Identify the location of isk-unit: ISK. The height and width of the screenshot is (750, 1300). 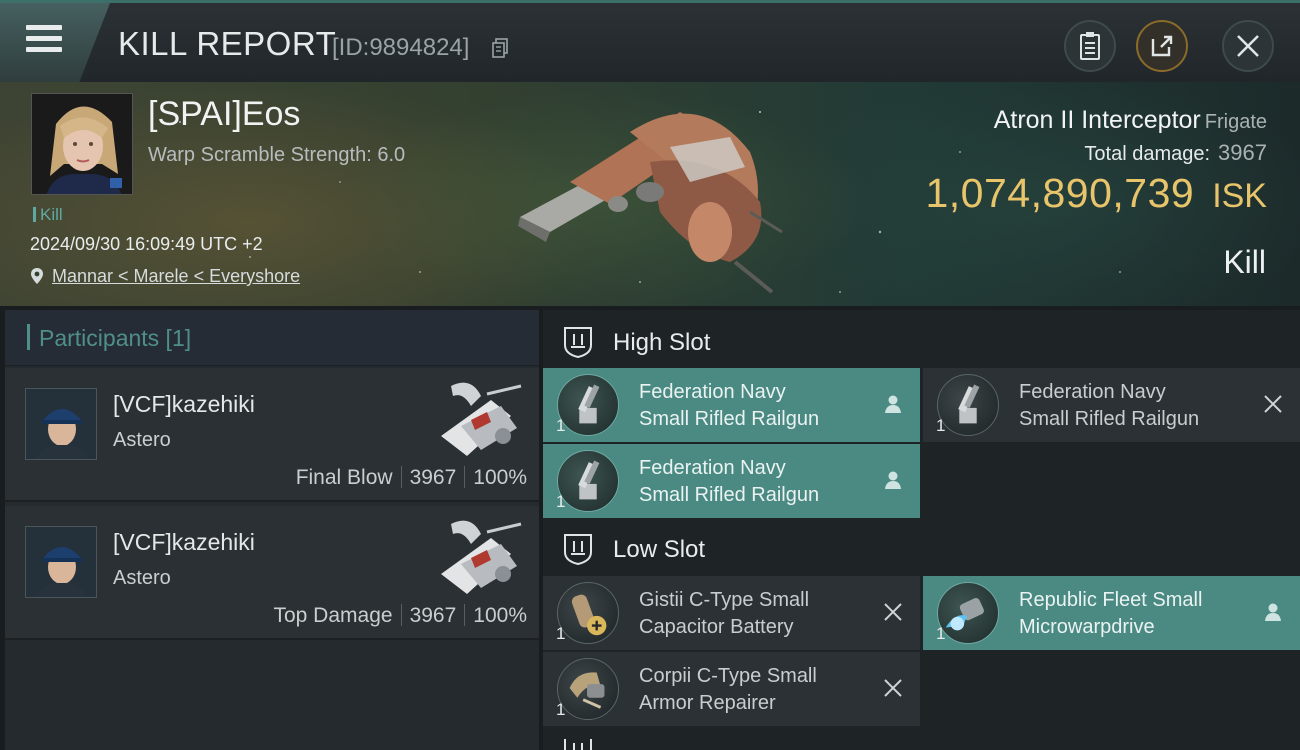
(1239, 196).